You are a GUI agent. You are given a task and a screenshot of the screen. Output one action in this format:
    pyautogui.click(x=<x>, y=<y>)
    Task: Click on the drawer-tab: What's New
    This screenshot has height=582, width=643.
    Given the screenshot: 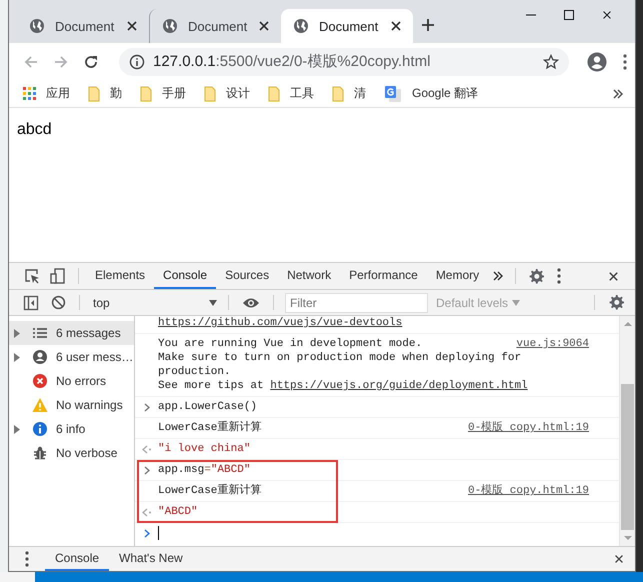 What is the action you would take?
    pyautogui.click(x=151, y=559)
    